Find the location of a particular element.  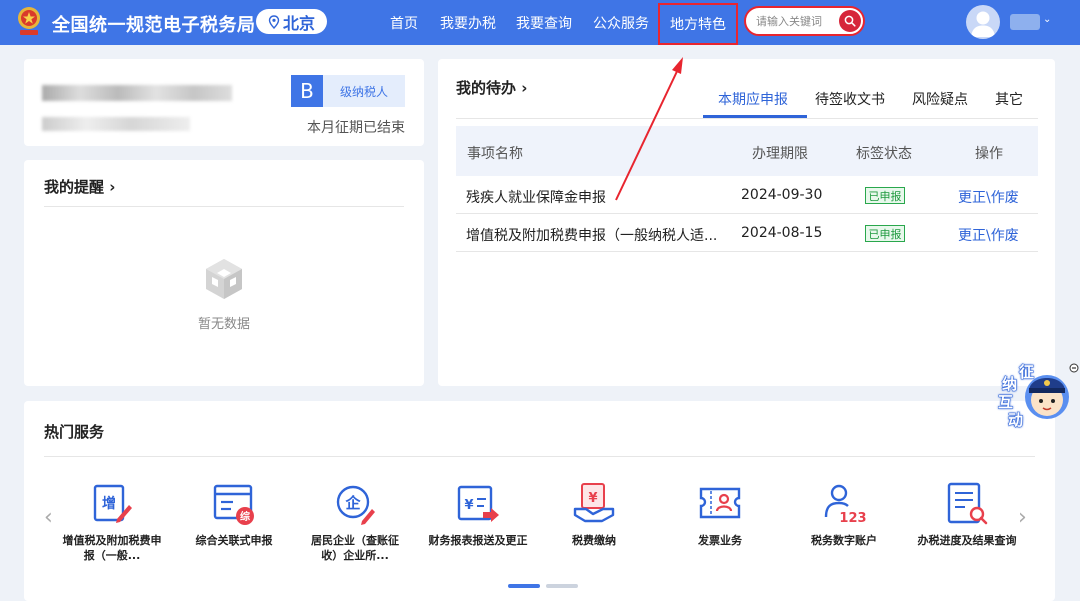

financial-report-icon: ¥ is located at coordinates (478, 503).